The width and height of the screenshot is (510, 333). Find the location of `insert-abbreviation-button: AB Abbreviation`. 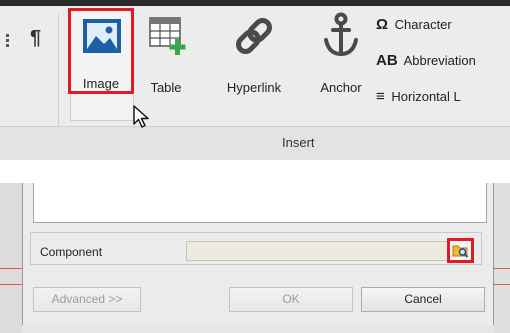

insert-abbreviation-button: AB Abbreviation is located at coordinates (426, 60).